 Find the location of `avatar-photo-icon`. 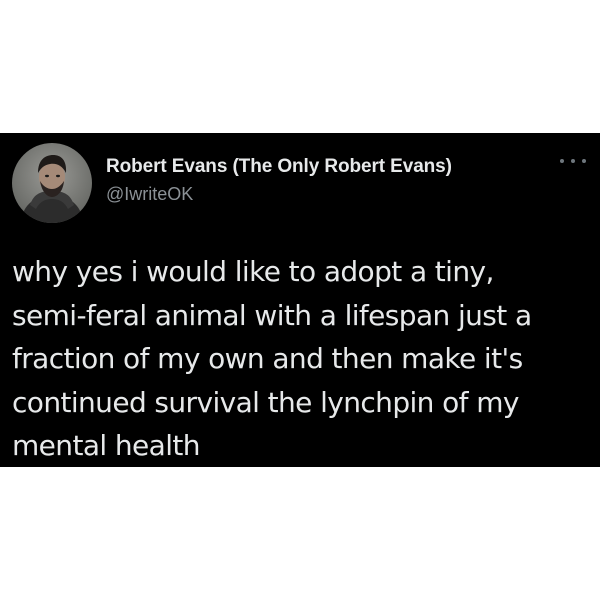

avatar-photo-icon is located at coordinates (52, 183).